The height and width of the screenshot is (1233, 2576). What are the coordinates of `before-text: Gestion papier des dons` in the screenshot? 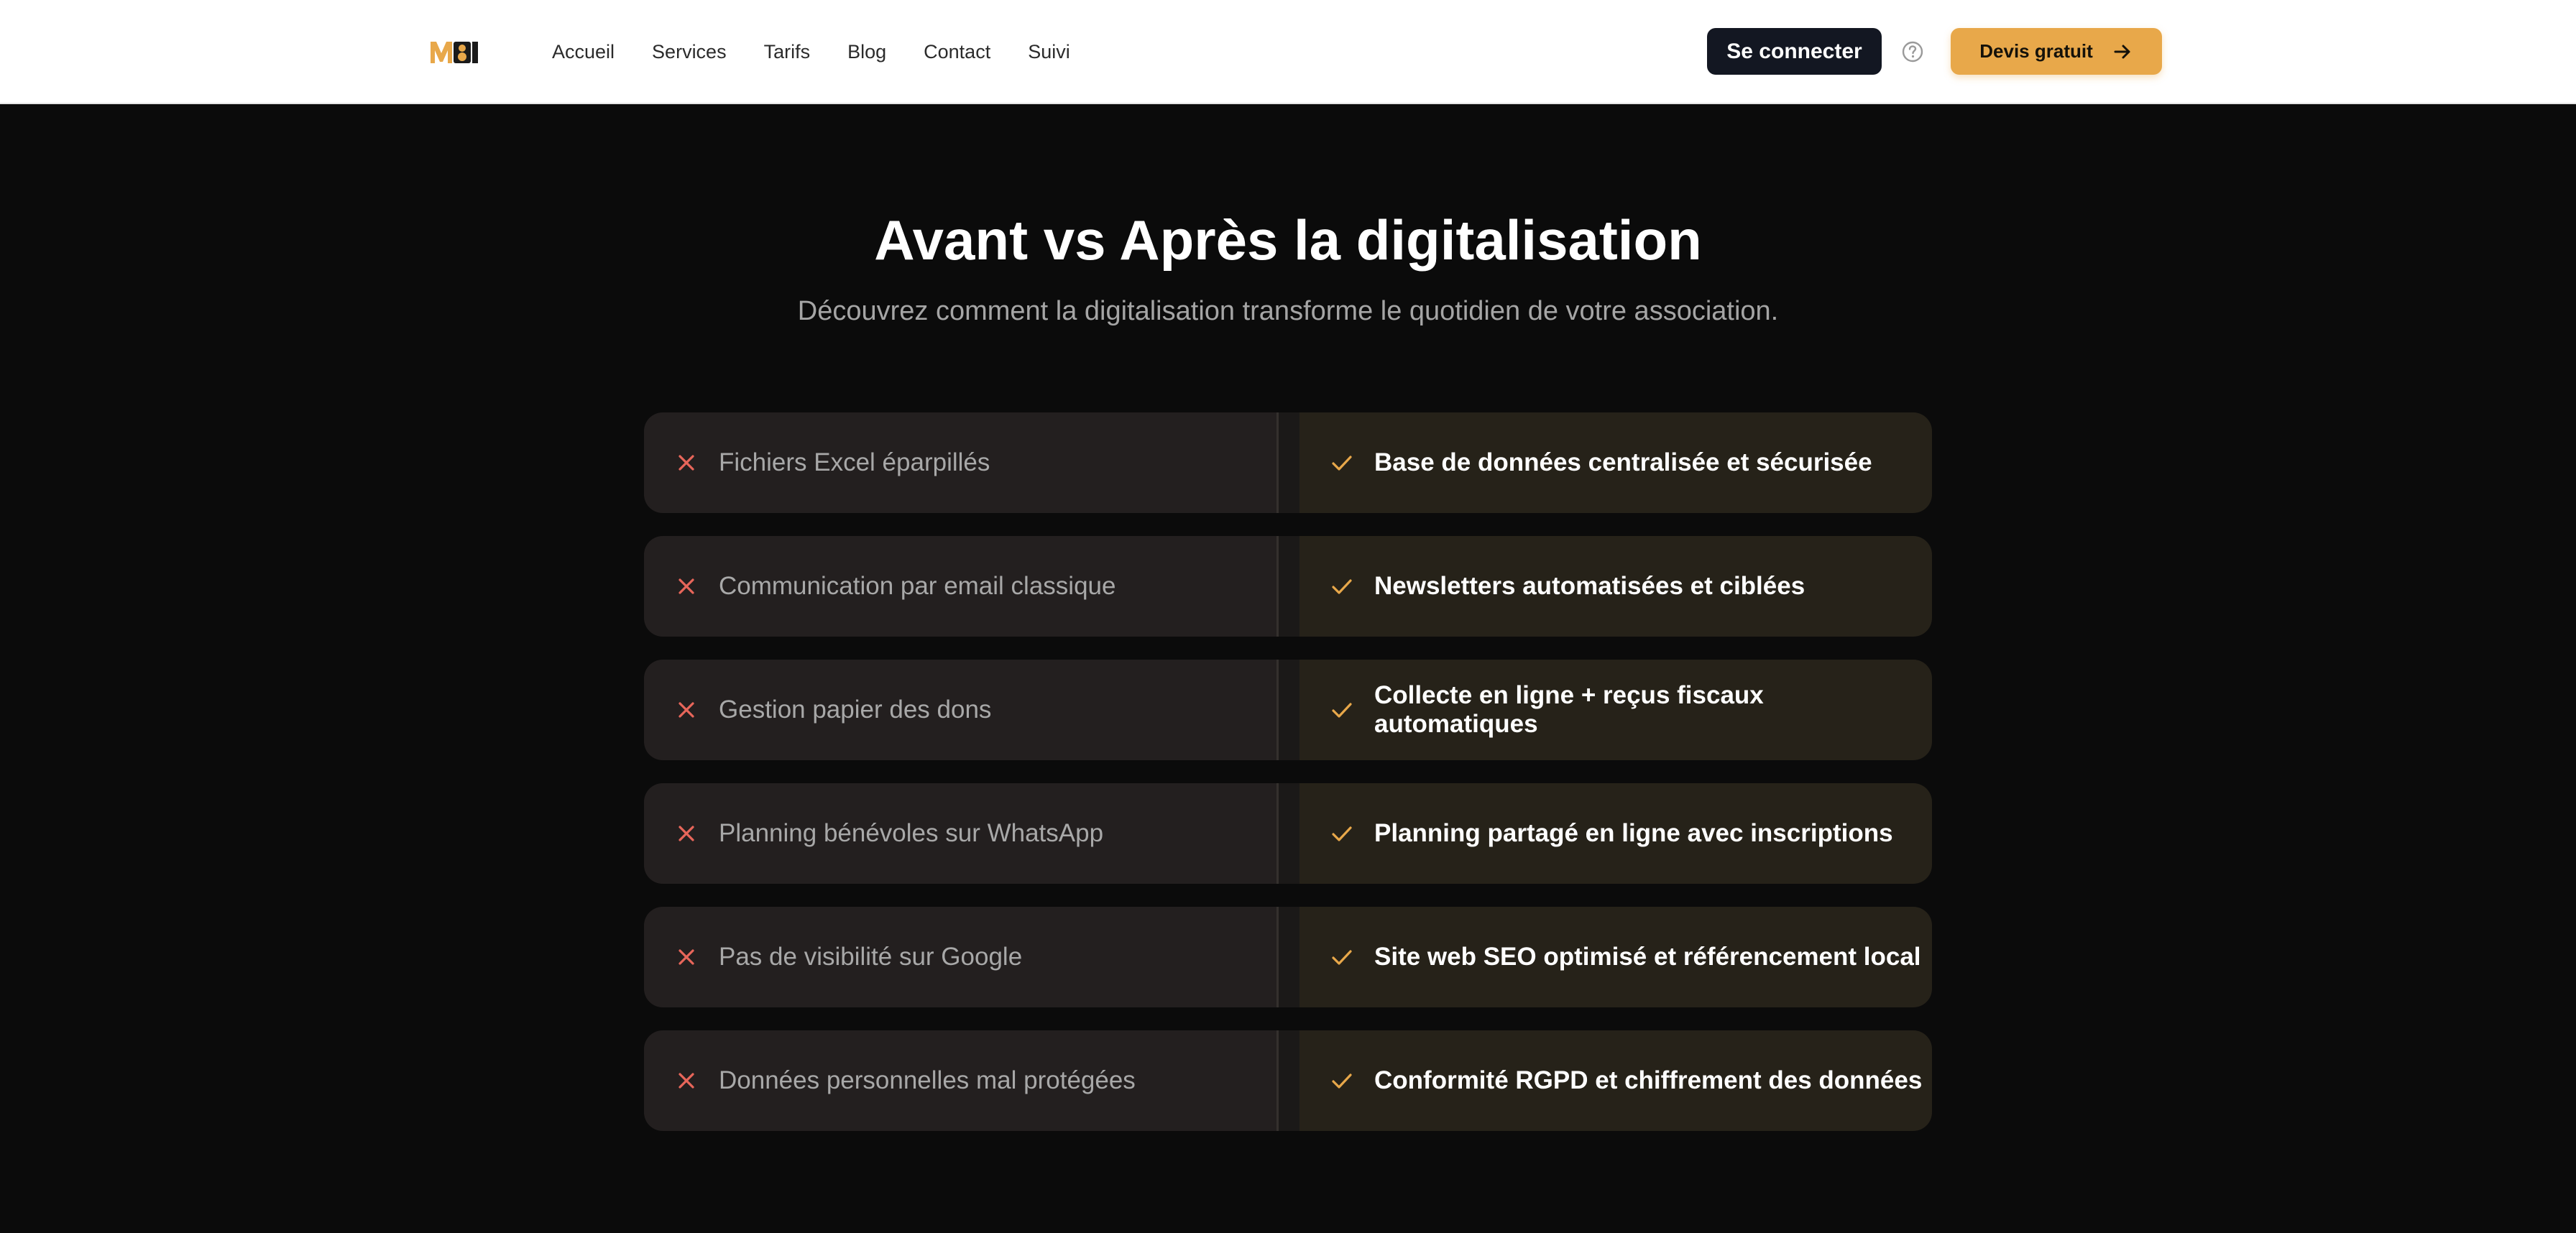 It's located at (855, 710).